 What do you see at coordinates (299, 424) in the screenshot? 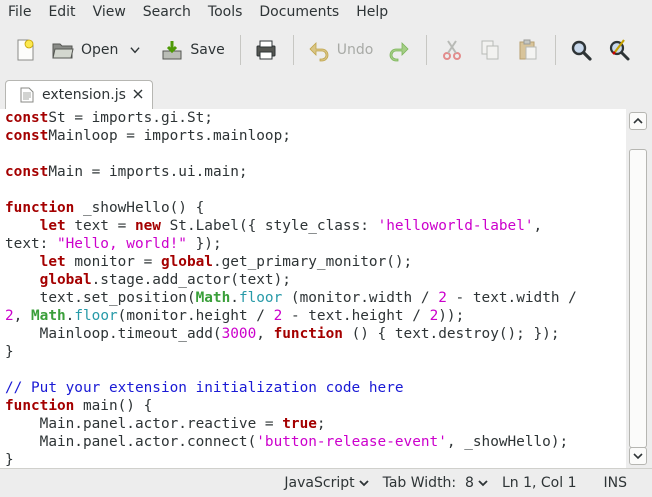
I see `code-token: true` at bounding box center [299, 424].